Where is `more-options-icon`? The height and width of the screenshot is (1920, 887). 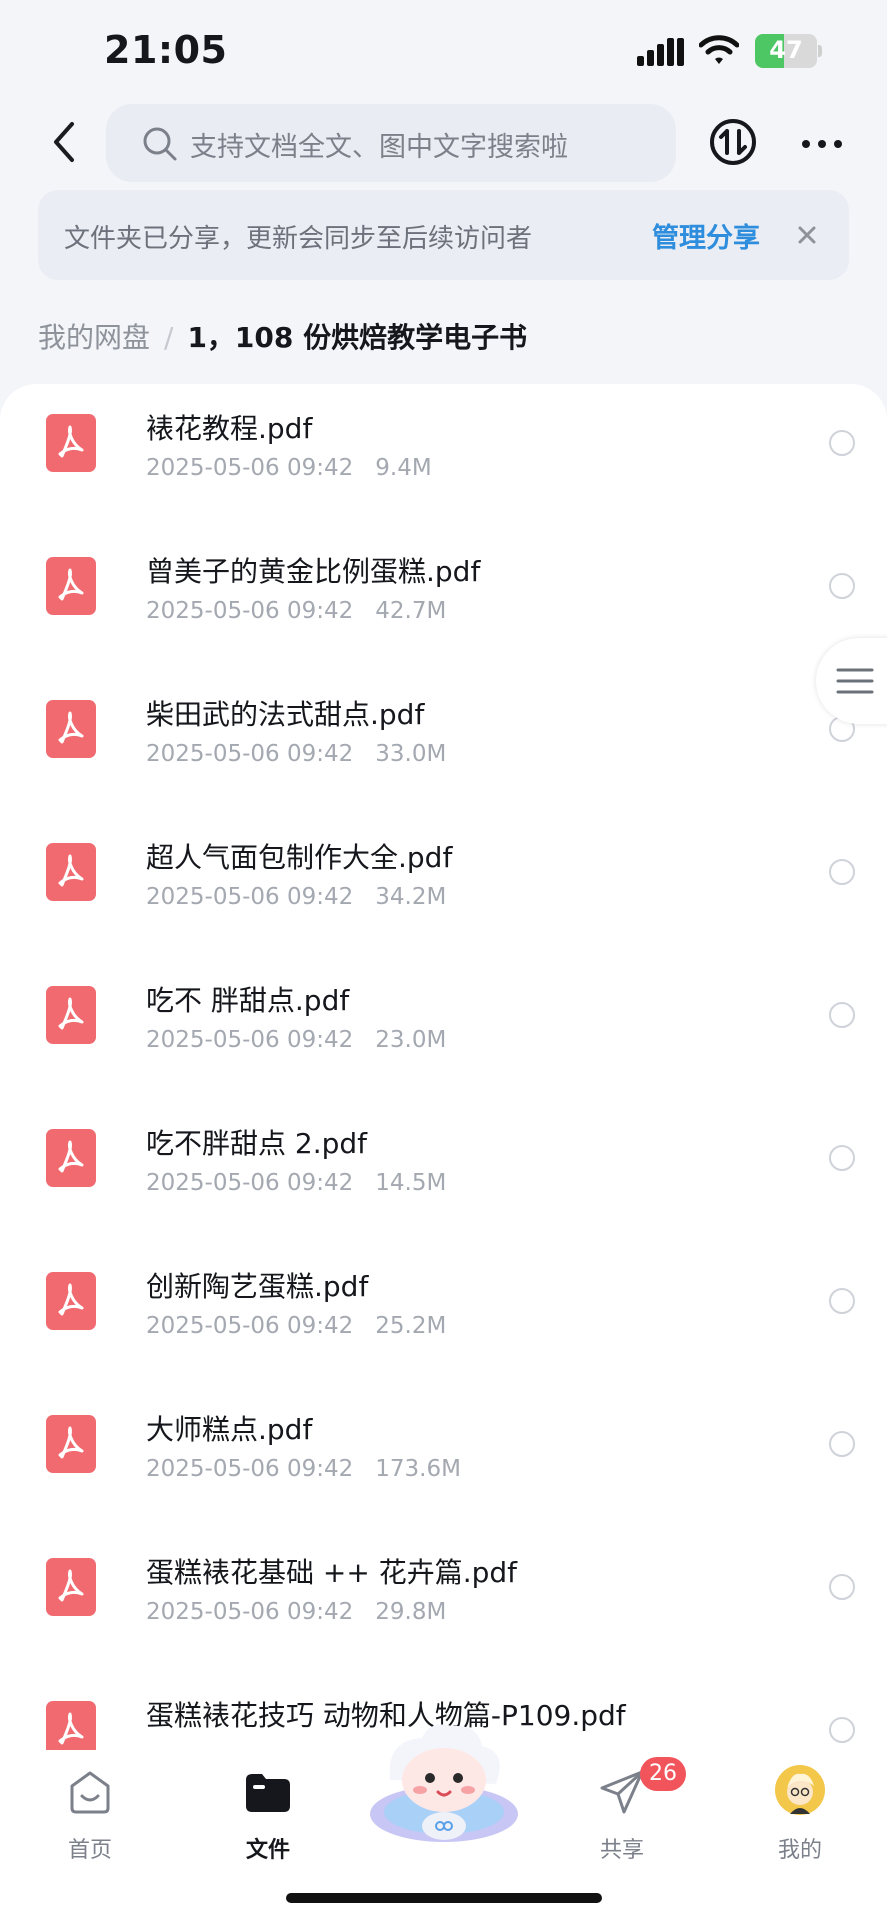
more-options-icon is located at coordinates (822, 144).